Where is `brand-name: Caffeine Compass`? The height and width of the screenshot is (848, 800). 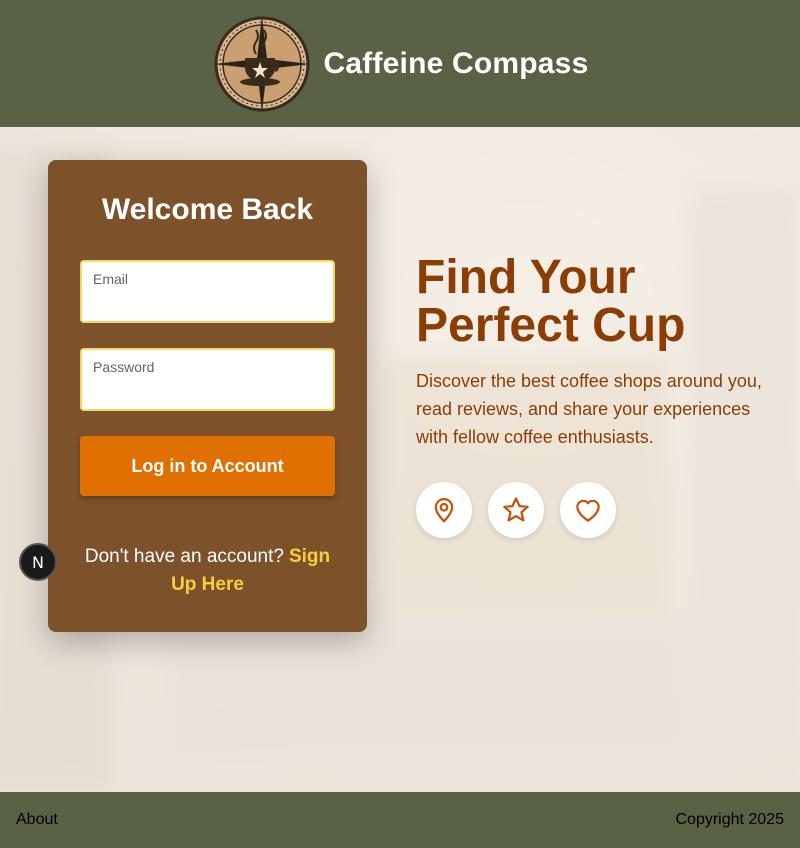 brand-name: Caffeine Compass is located at coordinates (456, 64).